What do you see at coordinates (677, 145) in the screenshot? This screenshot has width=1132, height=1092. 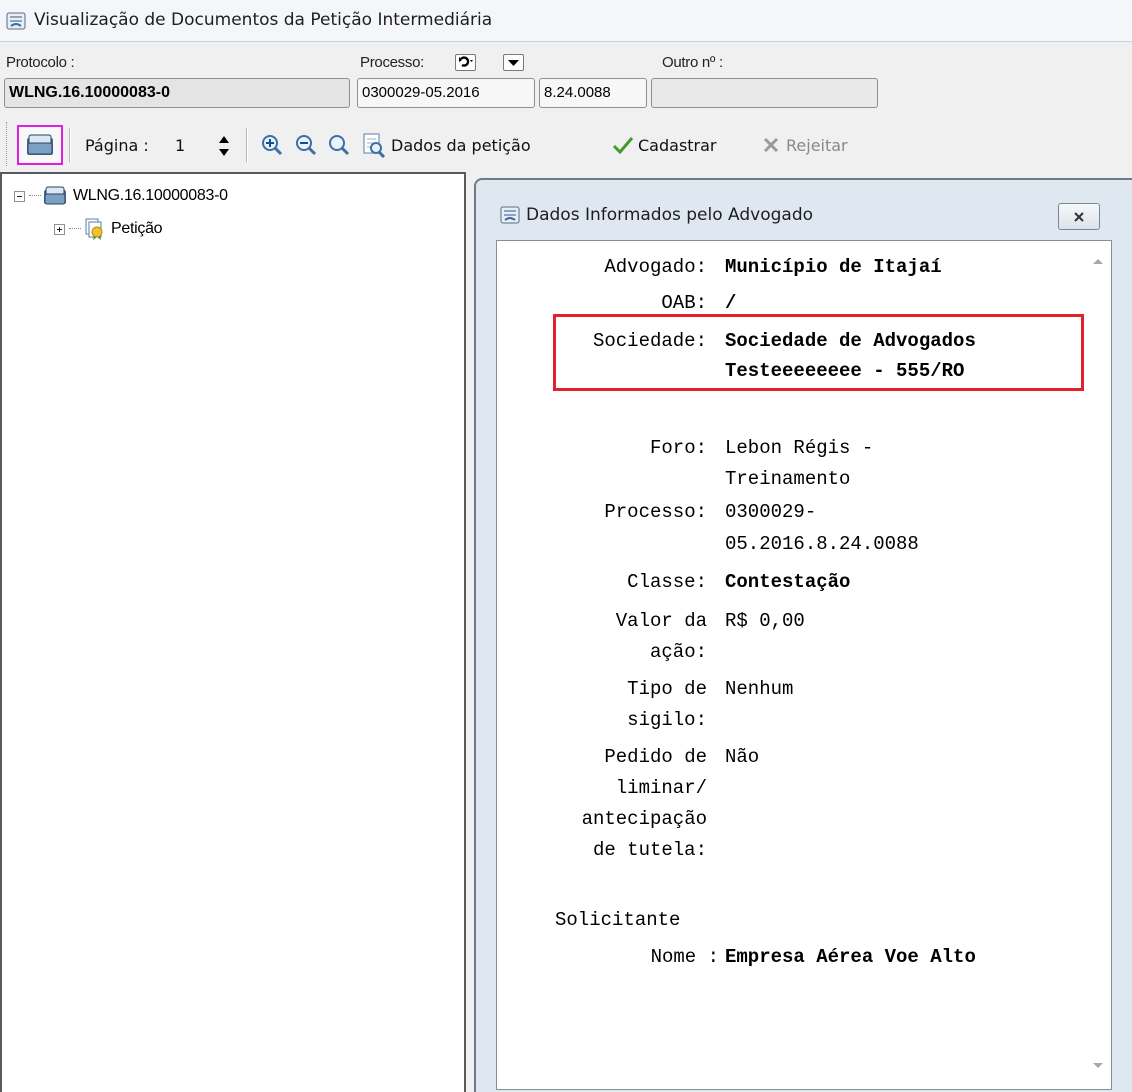 I see `cadastrar-label: Cadastrar` at bounding box center [677, 145].